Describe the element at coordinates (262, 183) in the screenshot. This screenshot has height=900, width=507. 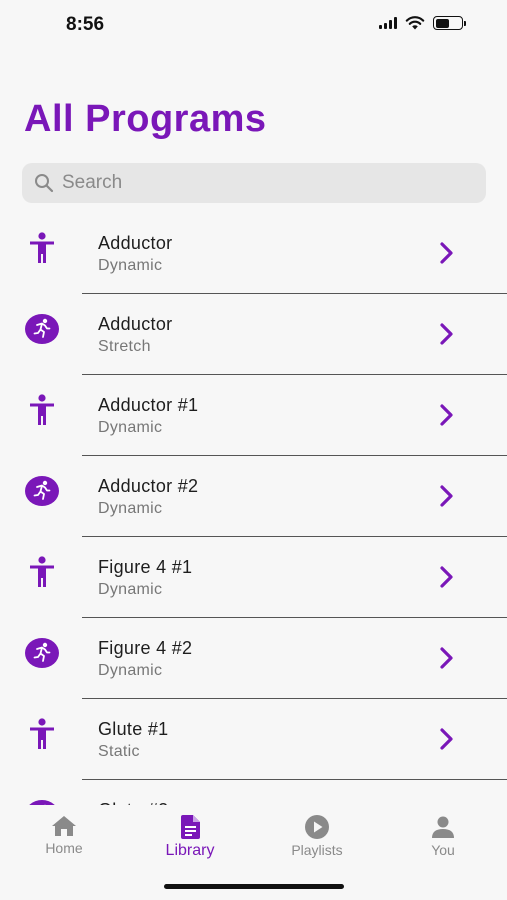
I see `search-input` at that location.